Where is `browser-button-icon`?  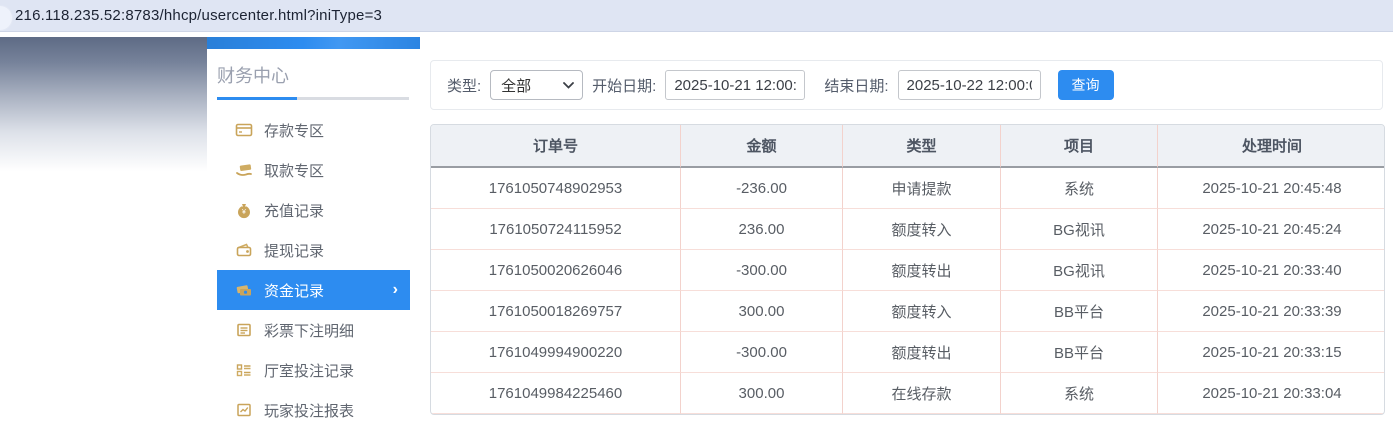
browser-button-icon is located at coordinates (6, 18).